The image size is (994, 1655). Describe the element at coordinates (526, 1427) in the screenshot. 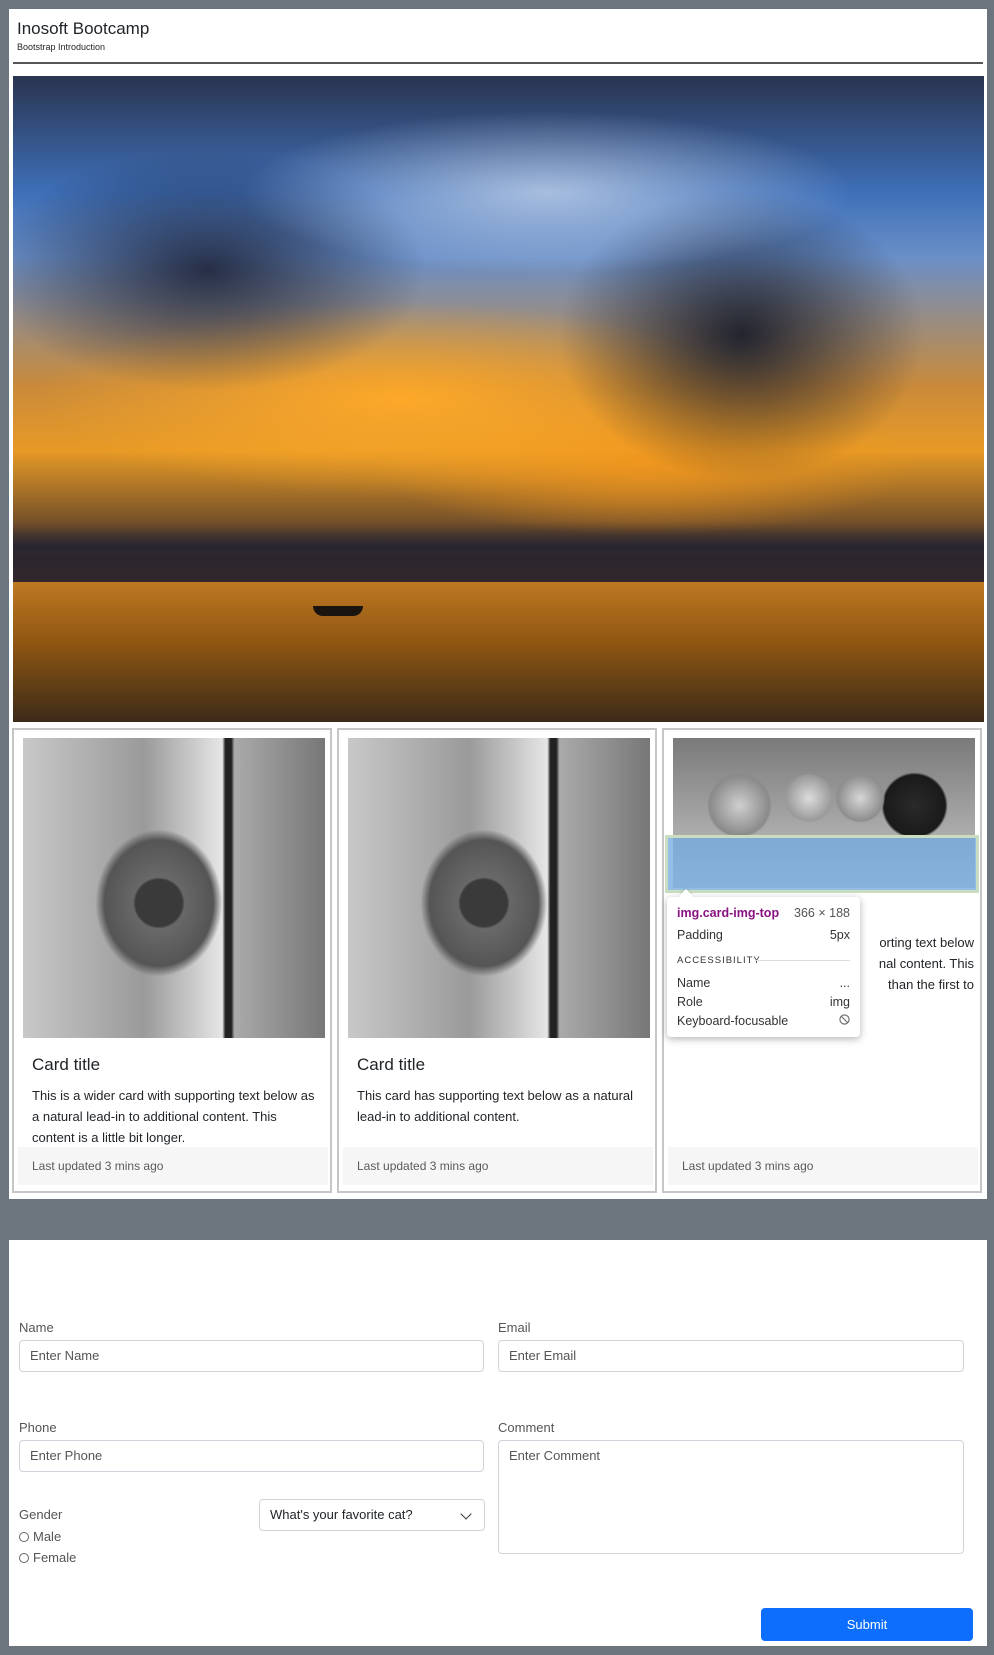

I see `comment-label: Comment` at that location.